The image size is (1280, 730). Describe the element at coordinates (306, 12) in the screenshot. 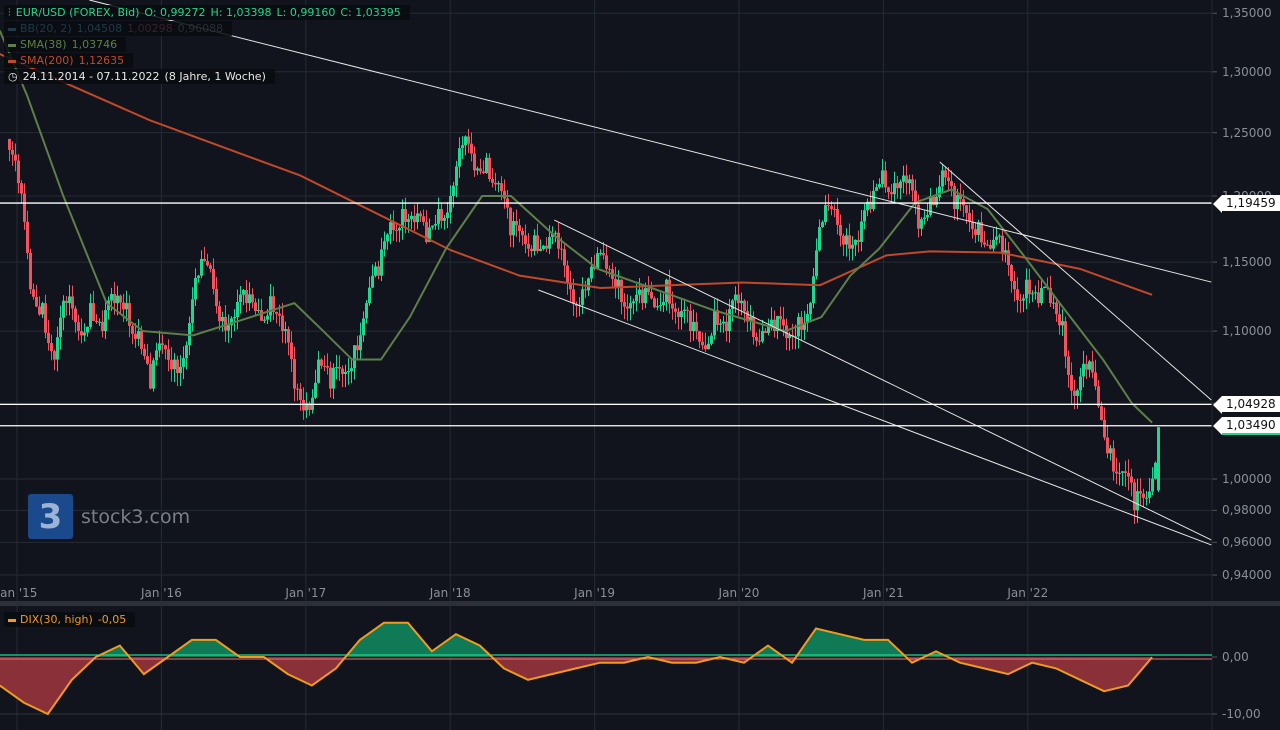

I see `low-value: L: 0,99160` at that location.